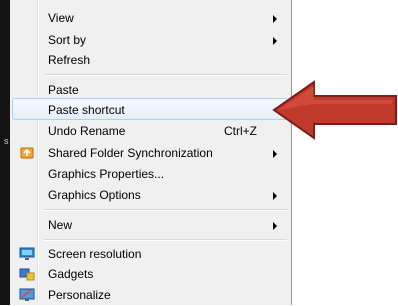 This screenshot has width=398, height=306. Describe the element at coordinates (240, 131) in the screenshot. I see `keyboard-shortcut: Ctrl+Z` at that location.